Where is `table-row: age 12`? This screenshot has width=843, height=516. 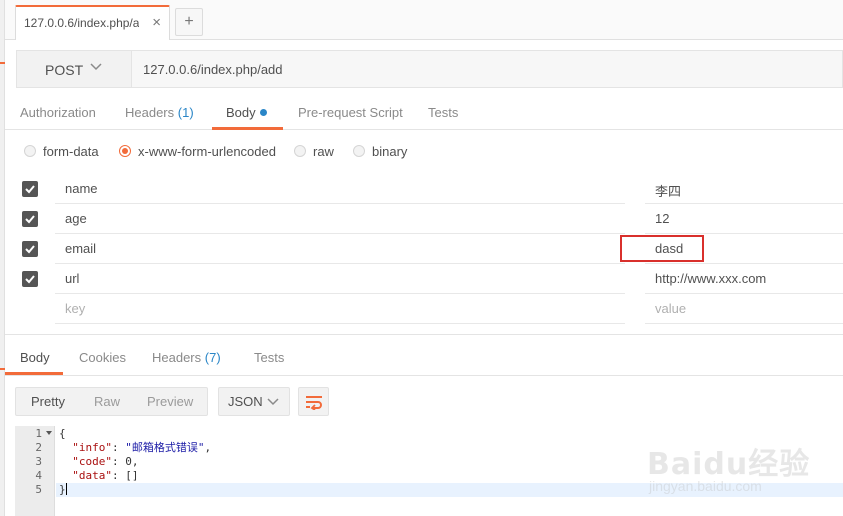
table-row: age 12 is located at coordinates (429, 219).